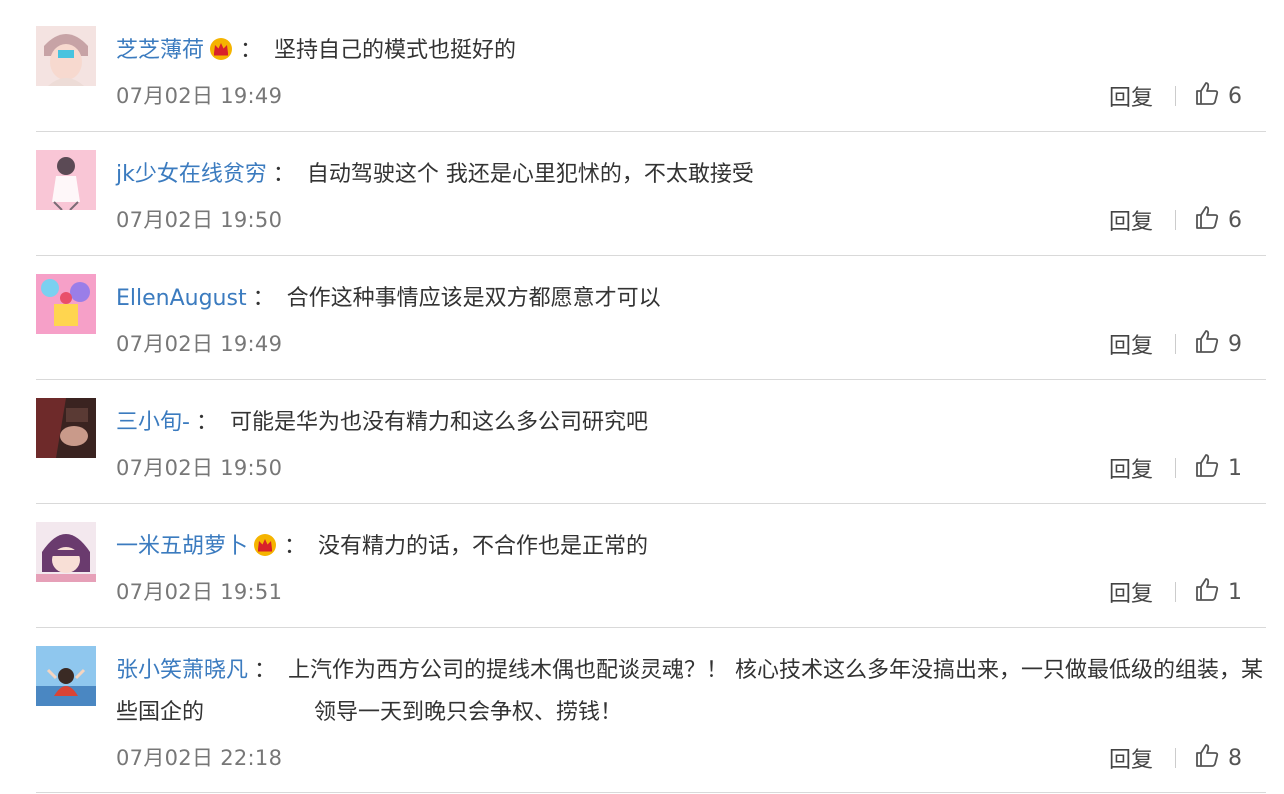  Describe the element at coordinates (160, 50) in the screenshot. I see `username-link: 芝芝薄荷` at that location.